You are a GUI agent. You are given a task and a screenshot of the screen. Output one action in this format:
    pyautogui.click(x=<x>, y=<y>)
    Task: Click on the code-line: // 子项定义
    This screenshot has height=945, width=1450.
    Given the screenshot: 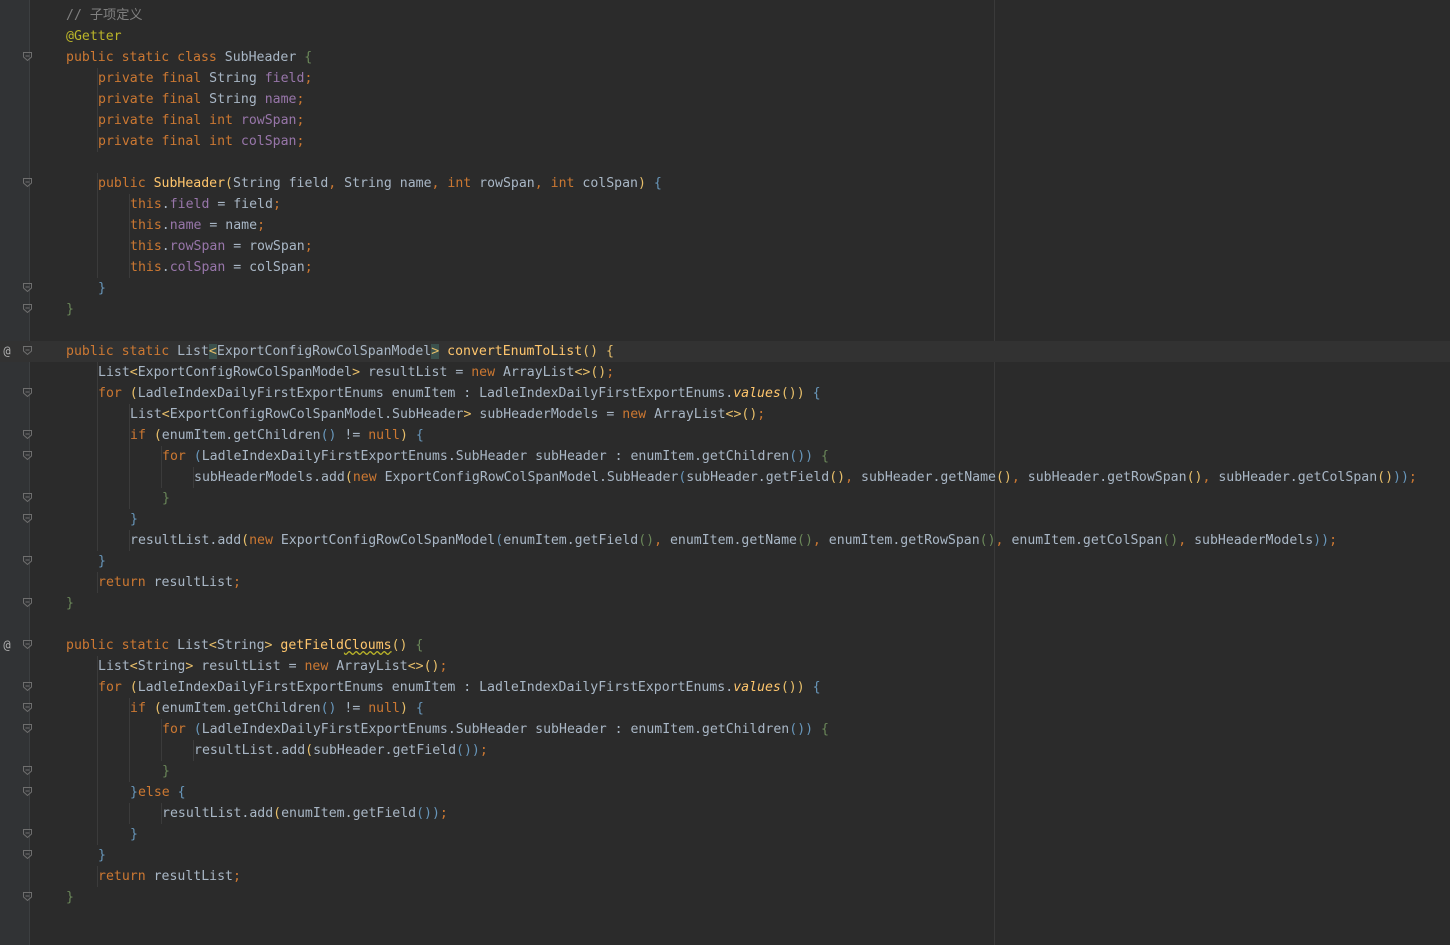 What is the action you would take?
    pyautogui.click(x=725, y=15)
    